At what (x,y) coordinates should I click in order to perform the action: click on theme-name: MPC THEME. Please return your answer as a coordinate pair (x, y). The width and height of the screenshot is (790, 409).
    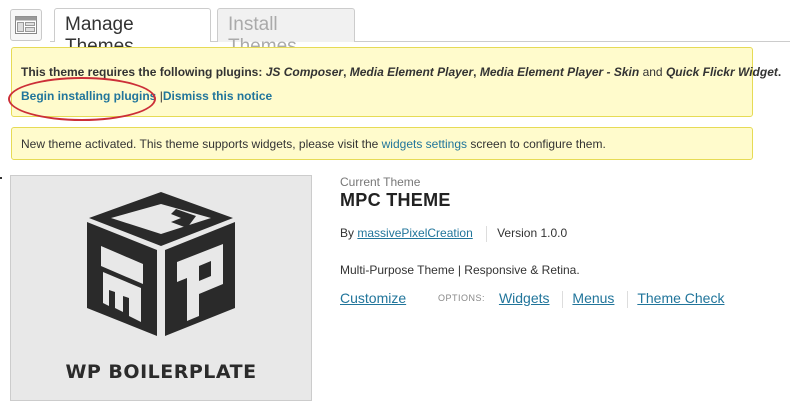
    Looking at the image, I should click on (395, 200).